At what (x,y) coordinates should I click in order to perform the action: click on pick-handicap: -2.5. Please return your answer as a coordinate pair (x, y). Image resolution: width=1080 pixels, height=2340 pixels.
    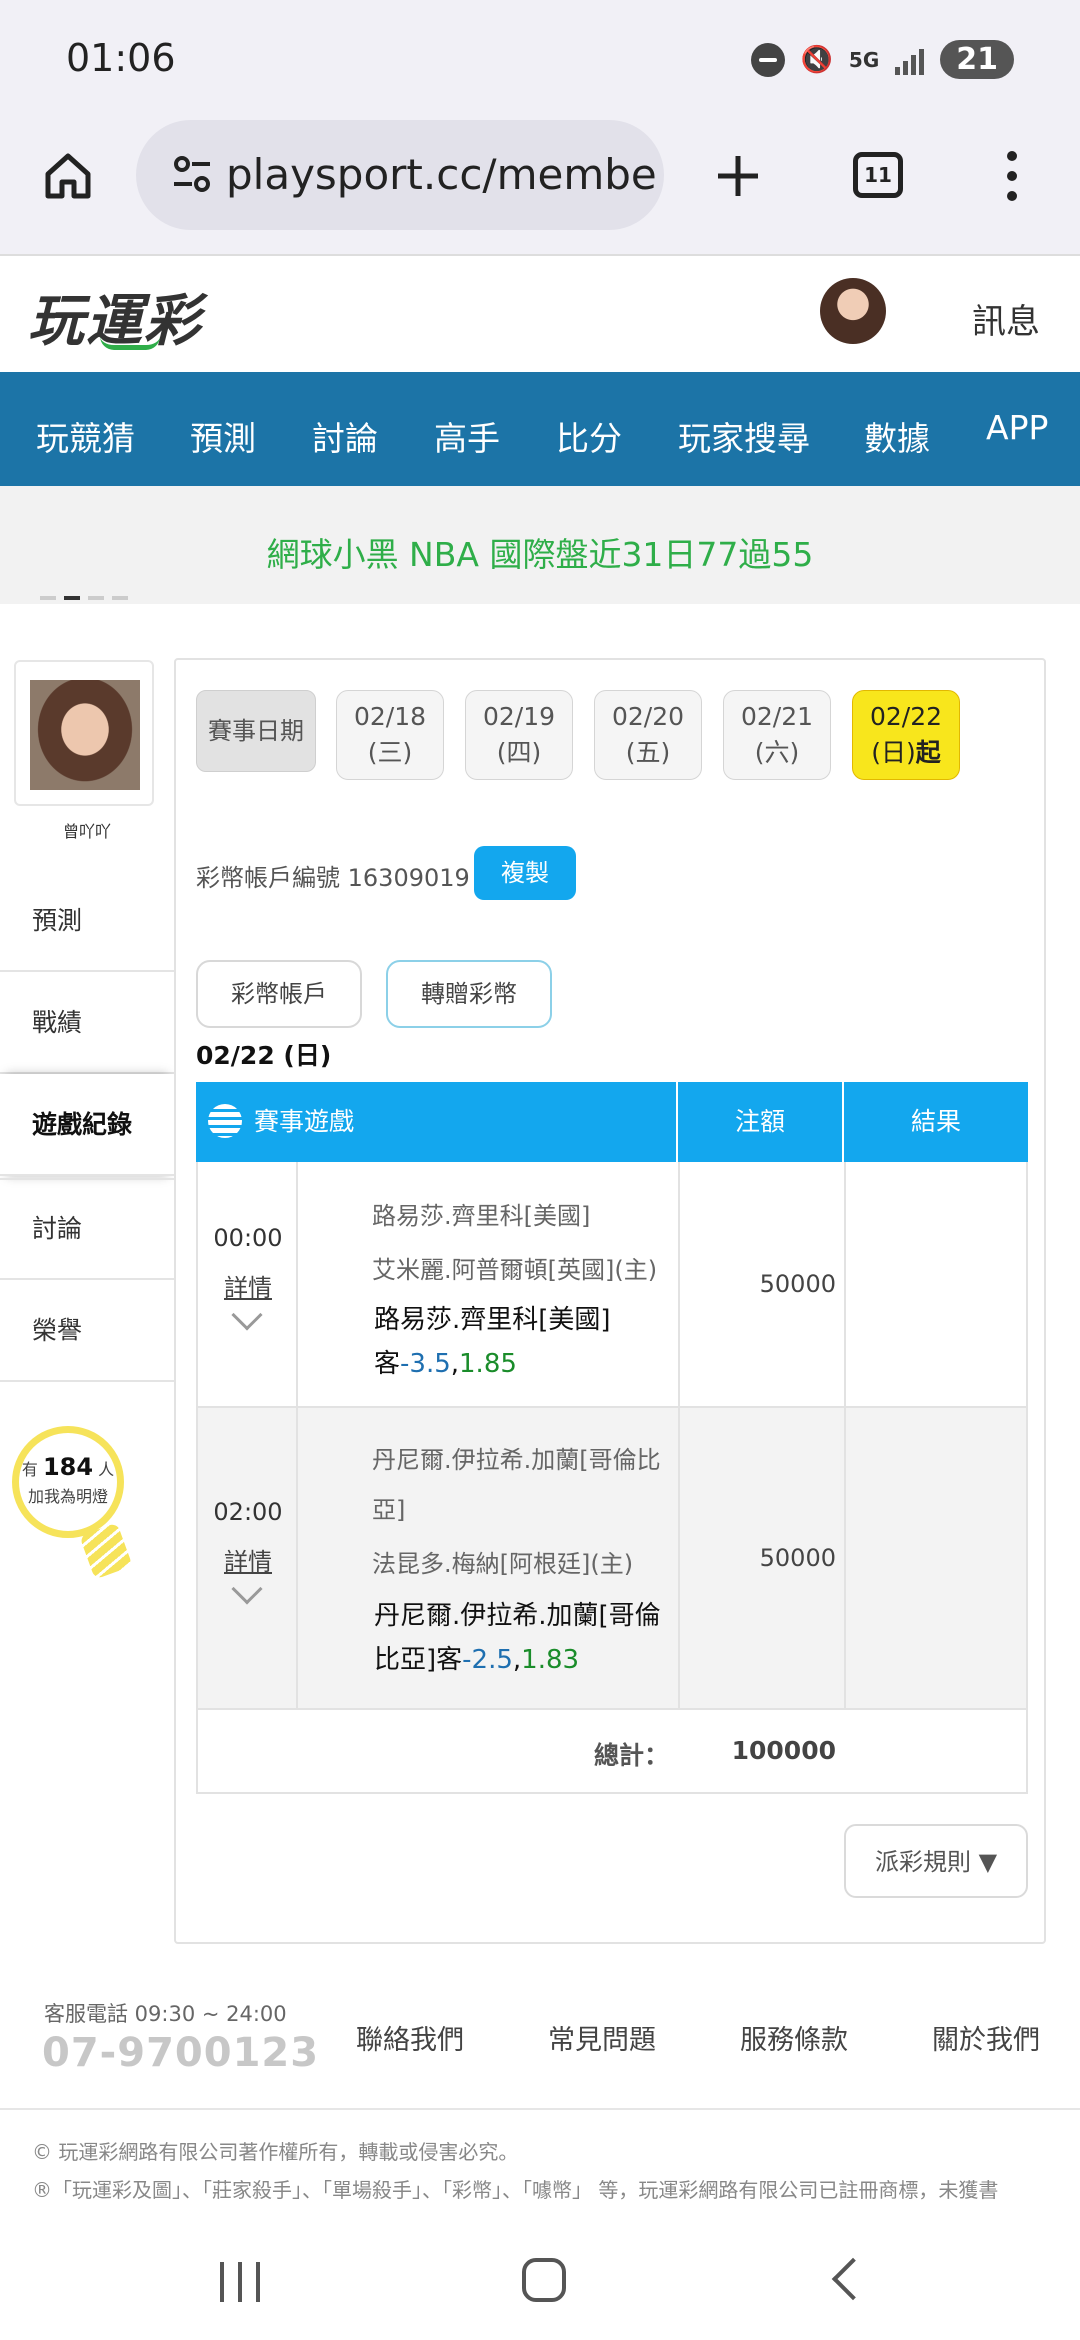
    Looking at the image, I should click on (487, 1660).